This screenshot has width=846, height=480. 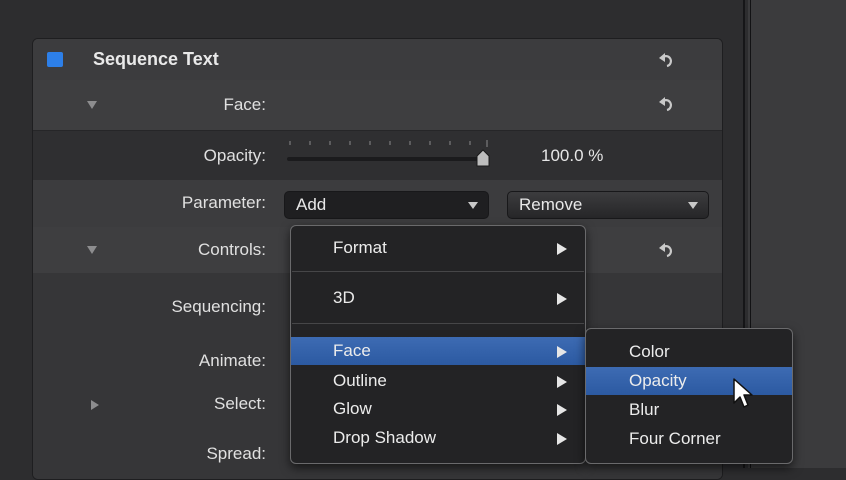 I want to click on menu-item-label: Color, so click(x=649, y=351).